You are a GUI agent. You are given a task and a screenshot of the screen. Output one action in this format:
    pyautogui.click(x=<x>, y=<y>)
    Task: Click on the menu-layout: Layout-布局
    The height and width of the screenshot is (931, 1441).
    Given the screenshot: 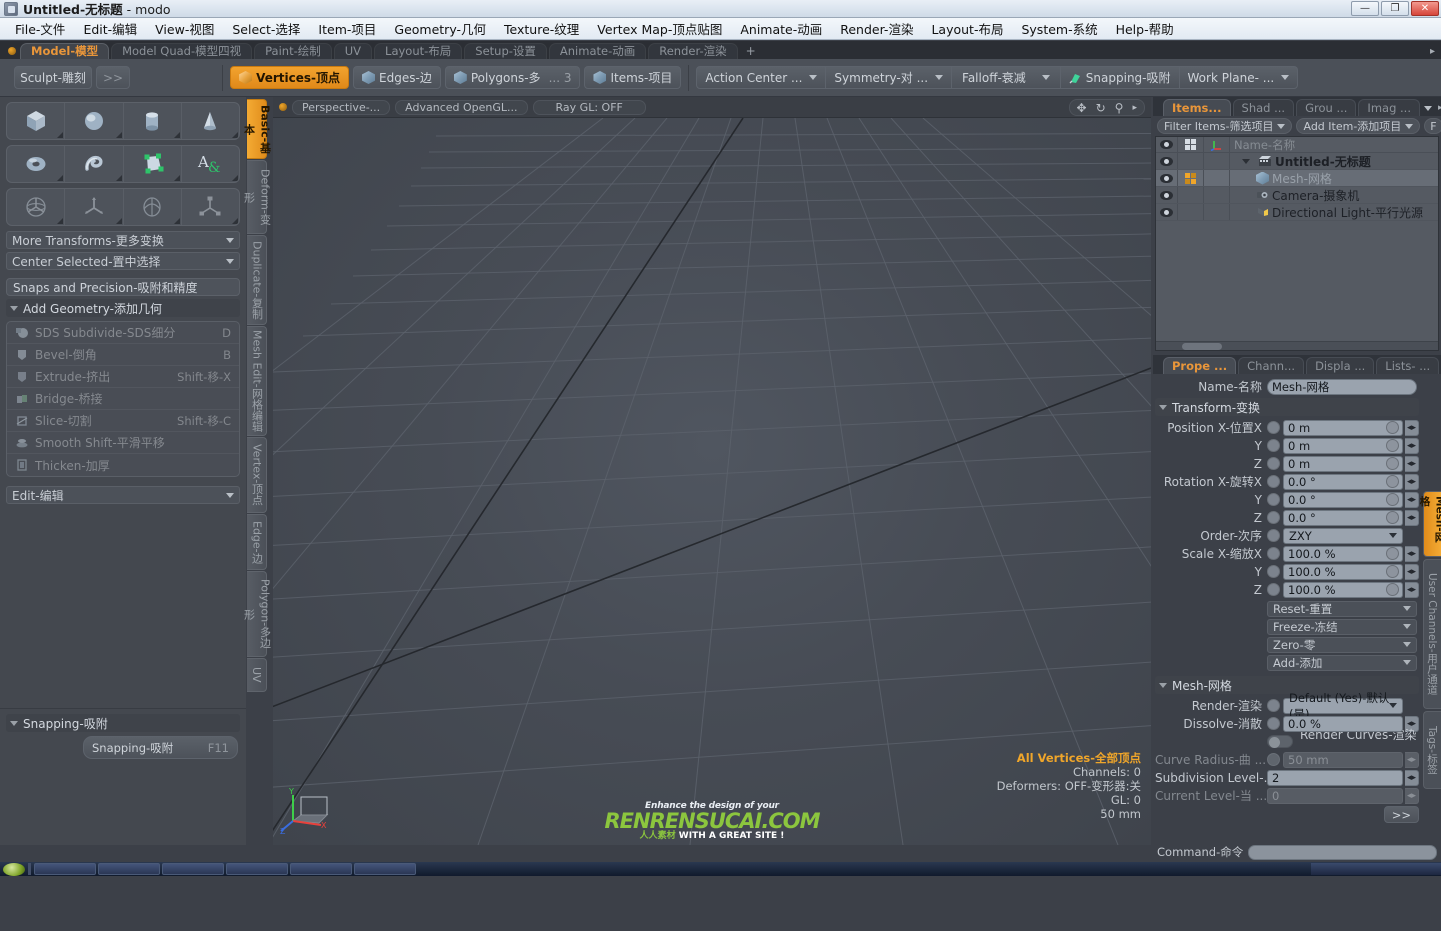 What is the action you would take?
    pyautogui.click(x=967, y=28)
    